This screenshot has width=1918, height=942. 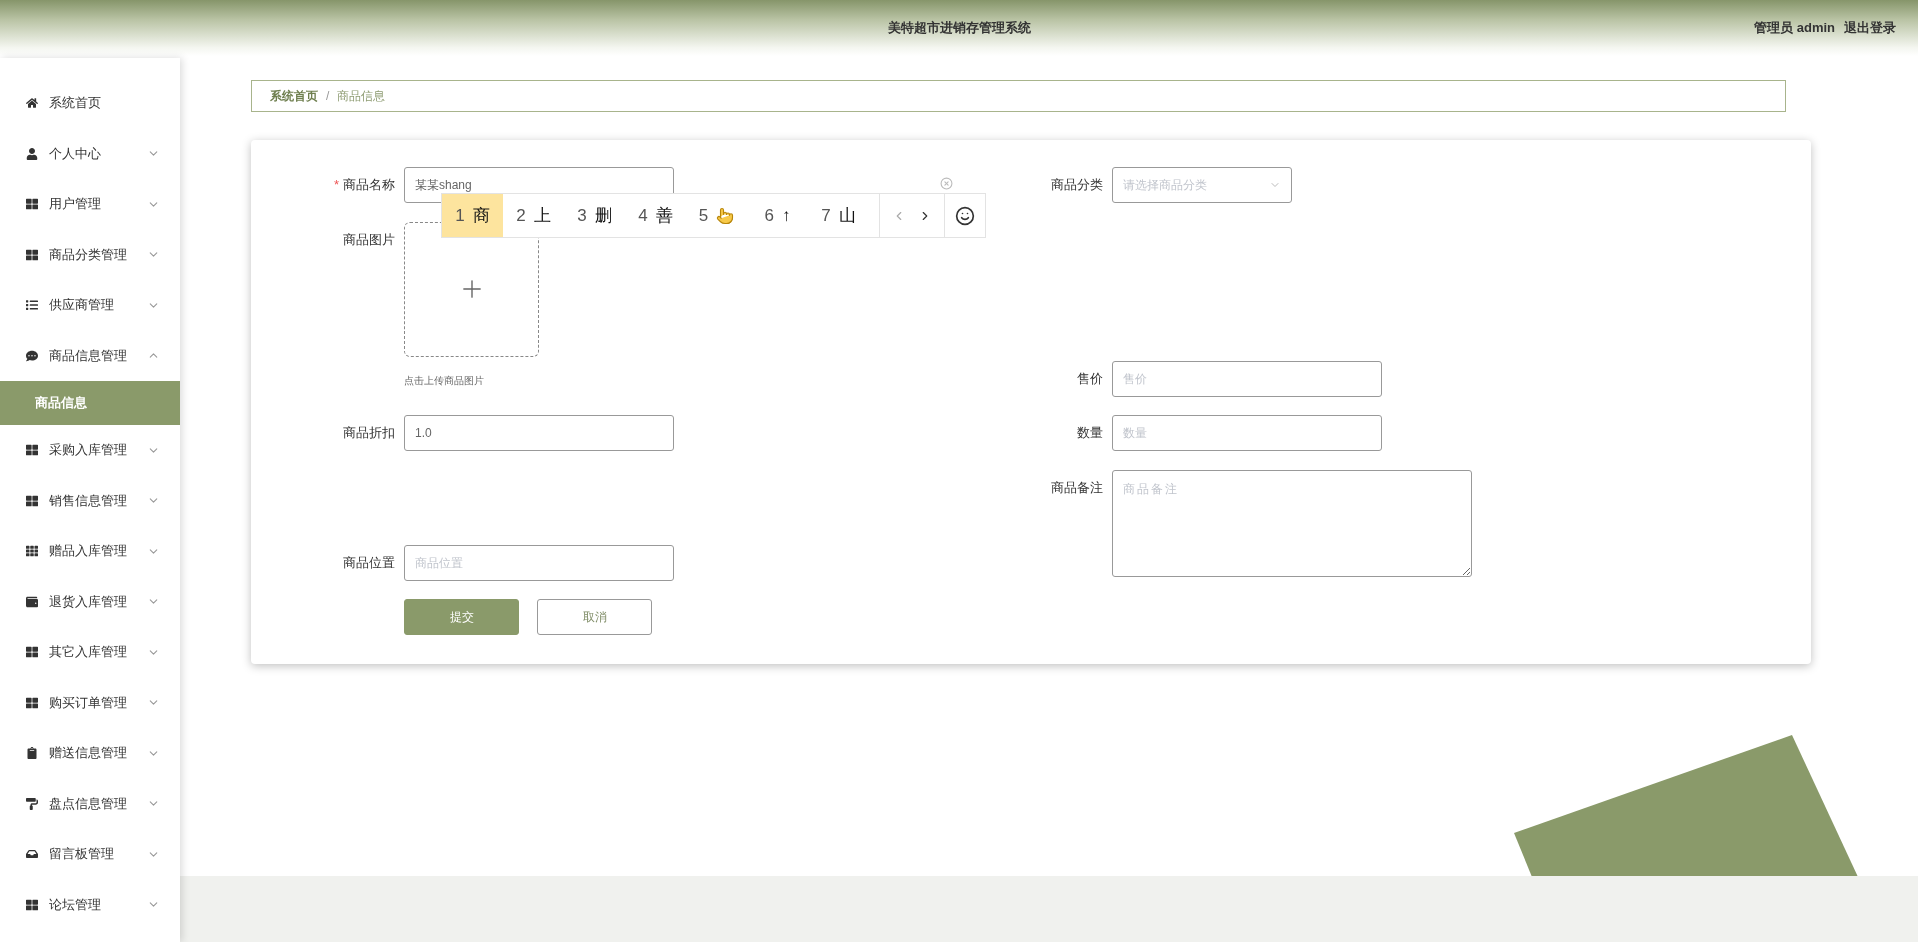 What do you see at coordinates (965, 215) in the screenshot?
I see `smiley-icon` at bounding box center [965, 215].